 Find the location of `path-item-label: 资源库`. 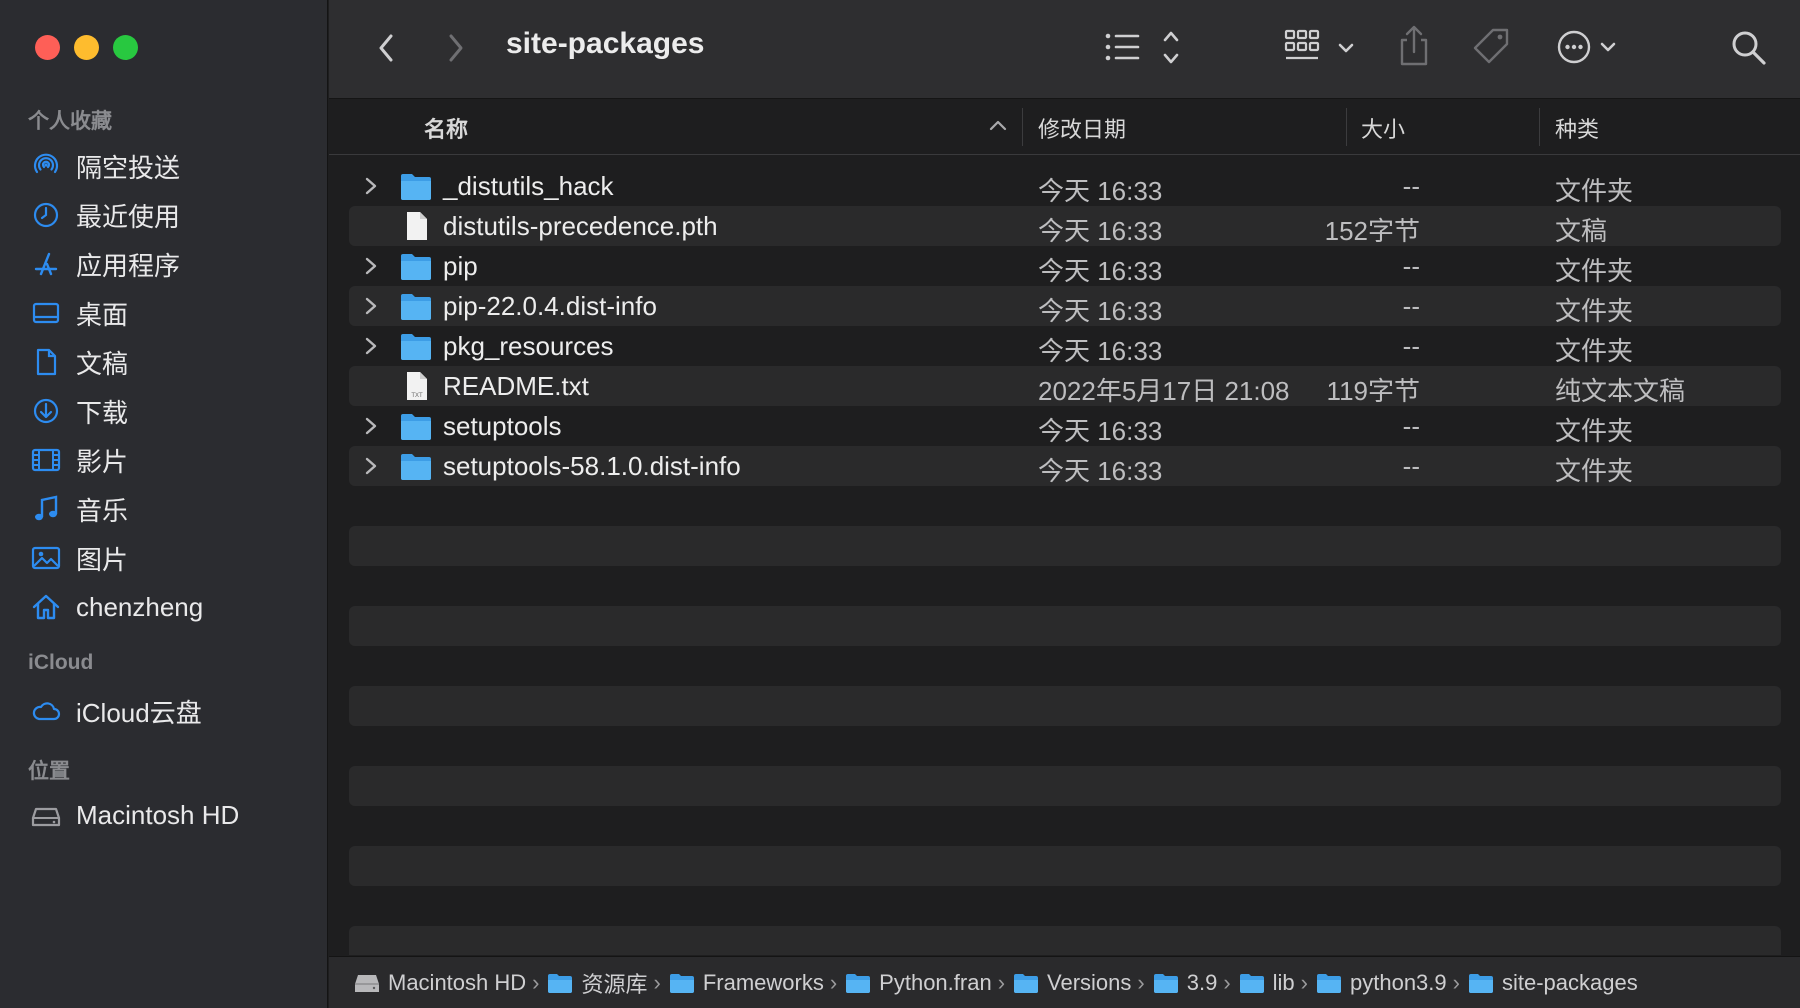

path-item-label: 资源库 is located at coordinates (614, 984).